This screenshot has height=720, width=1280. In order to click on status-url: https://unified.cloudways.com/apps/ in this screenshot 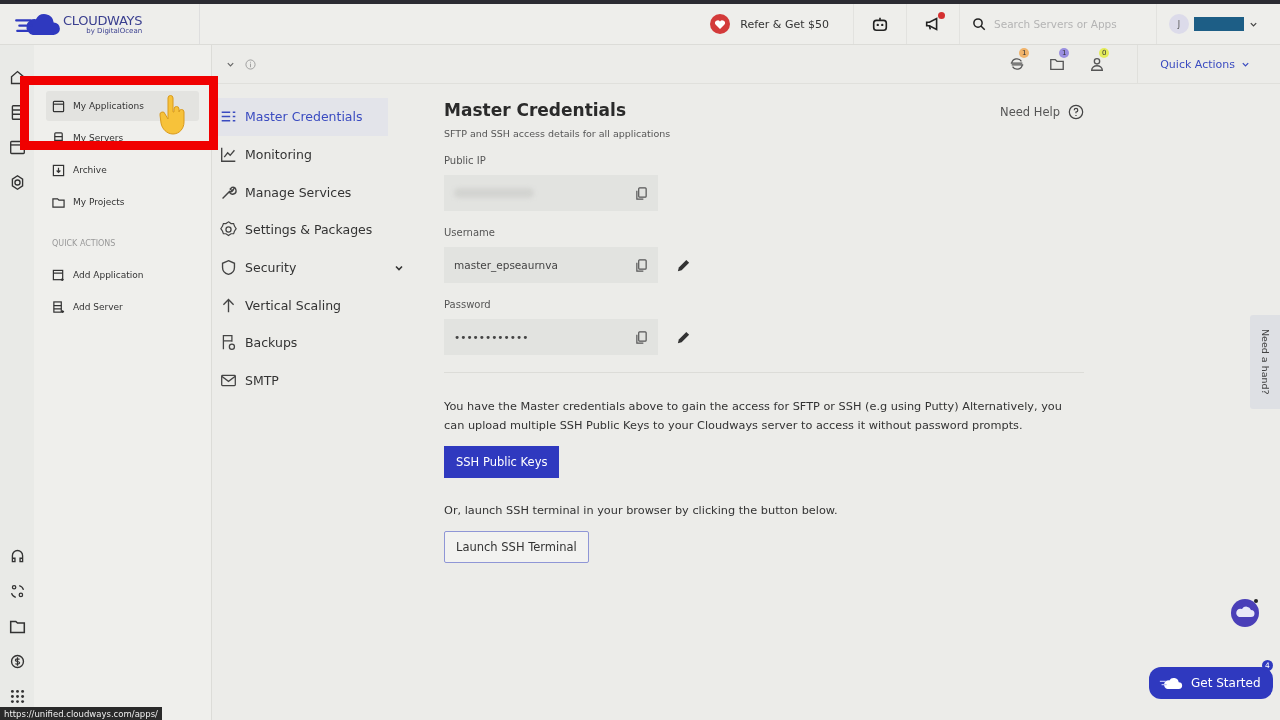, I will do `click(81, 713)`.